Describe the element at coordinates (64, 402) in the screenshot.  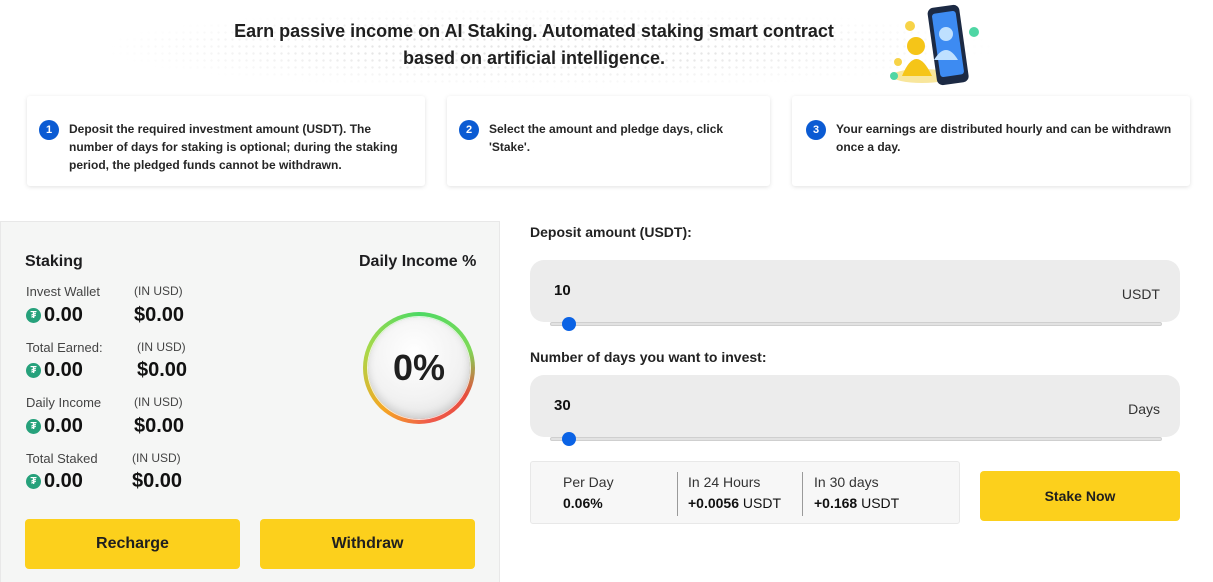
I see `stat-label-daily-income: Daily Income` at that location.